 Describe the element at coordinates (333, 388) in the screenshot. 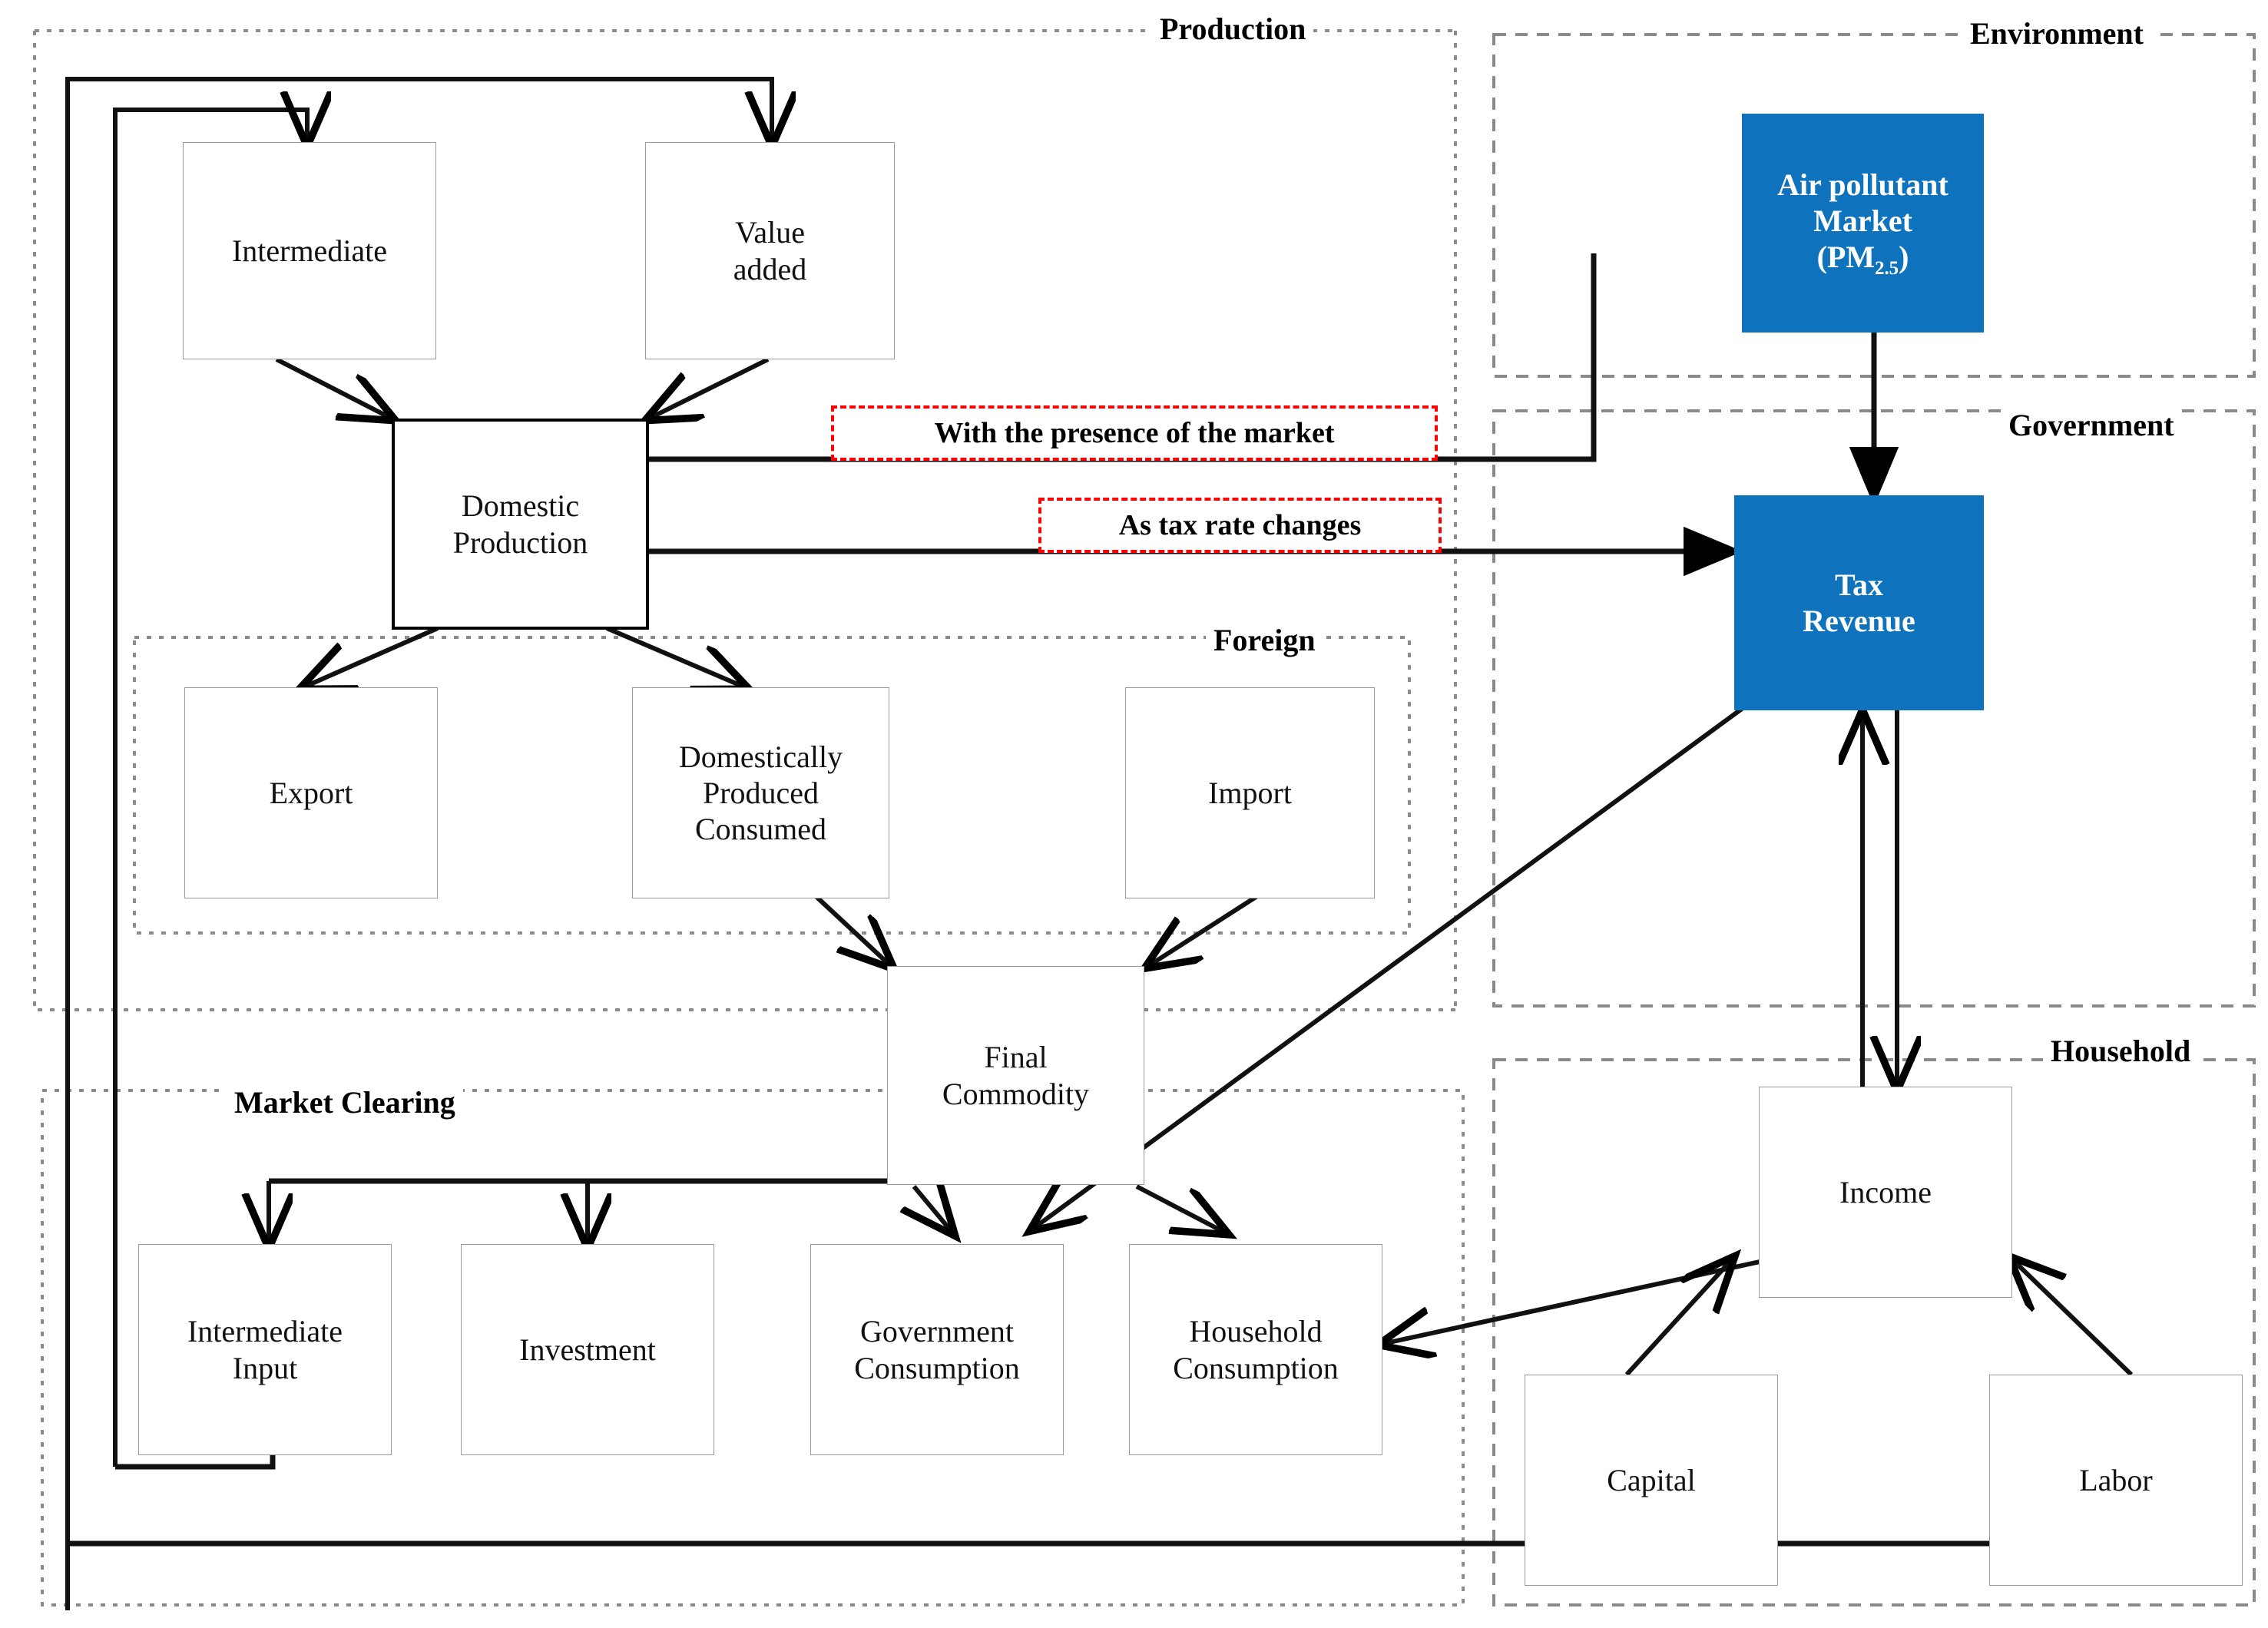

I see `arrow-intermediate-to-domestic-production` at that location.